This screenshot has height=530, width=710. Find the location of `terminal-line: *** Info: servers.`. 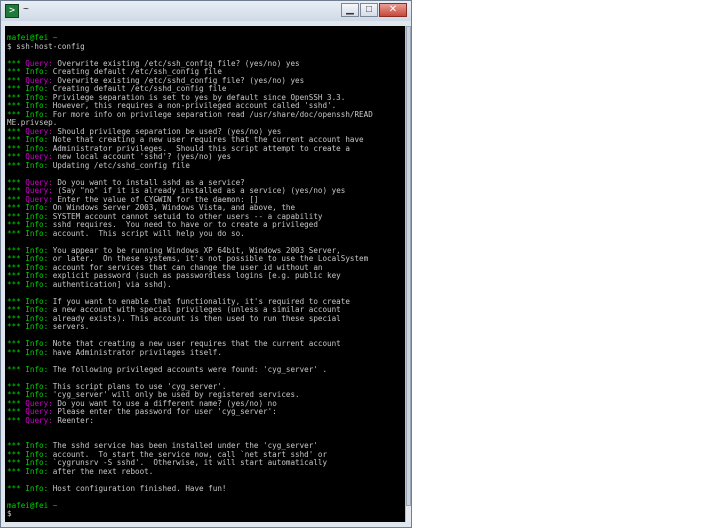

terminal-line: *** Info: servers. is located at coordinates (48, 327).